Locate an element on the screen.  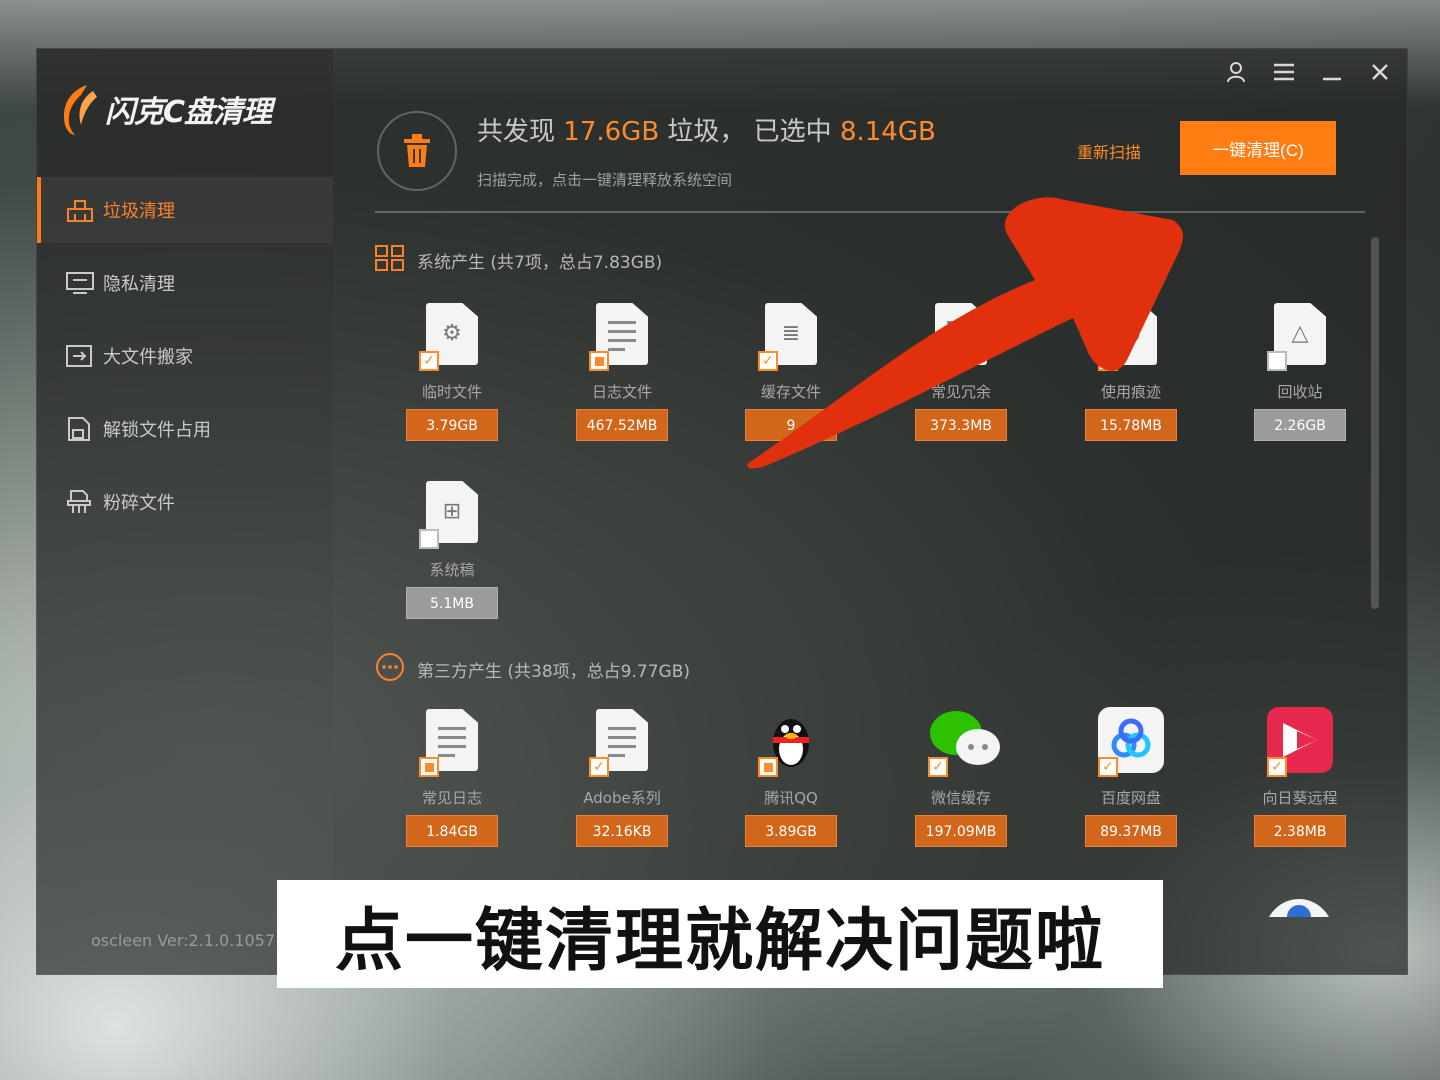
junk-item-card: 常见日志 1.84GB is located at coordinates (452, 777).